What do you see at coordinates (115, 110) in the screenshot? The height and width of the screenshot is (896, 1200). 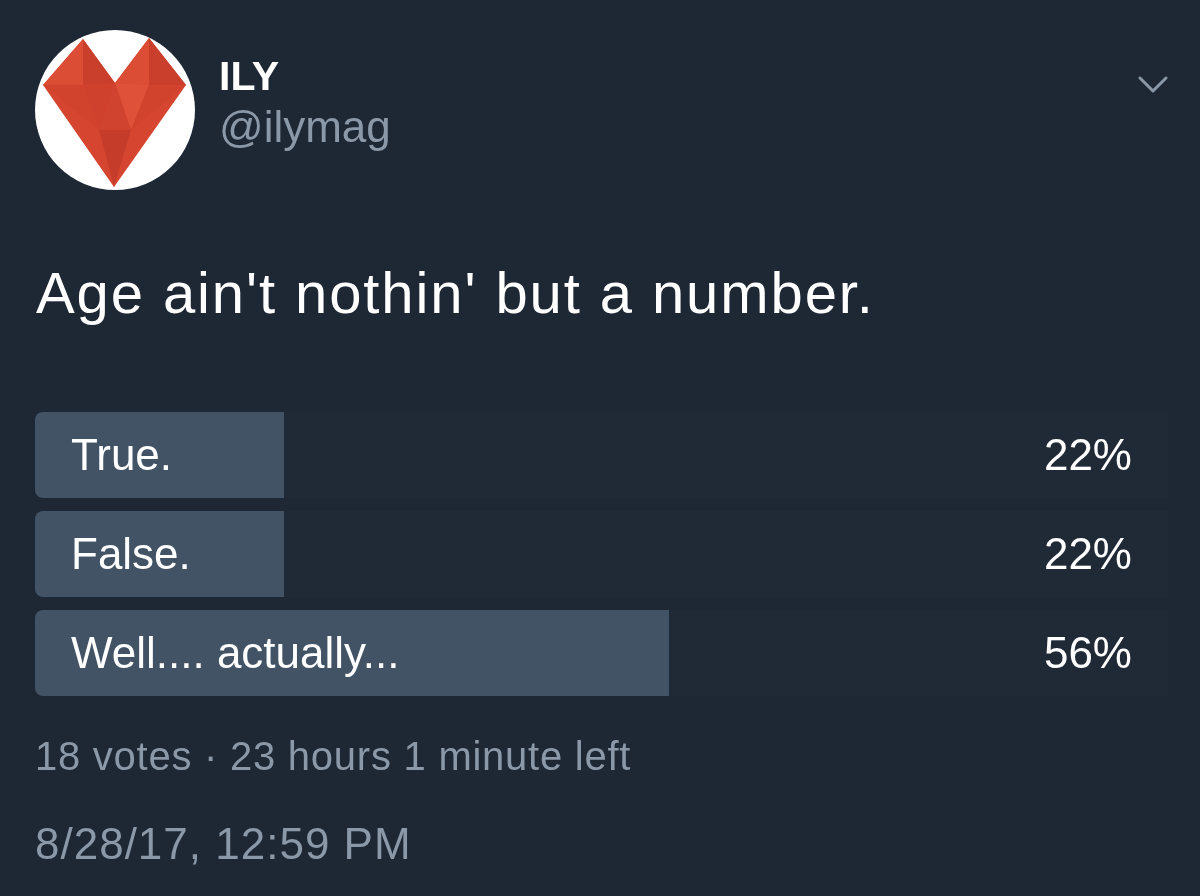 I see `heart-avatar-icon` at bounding box center [115, 110].